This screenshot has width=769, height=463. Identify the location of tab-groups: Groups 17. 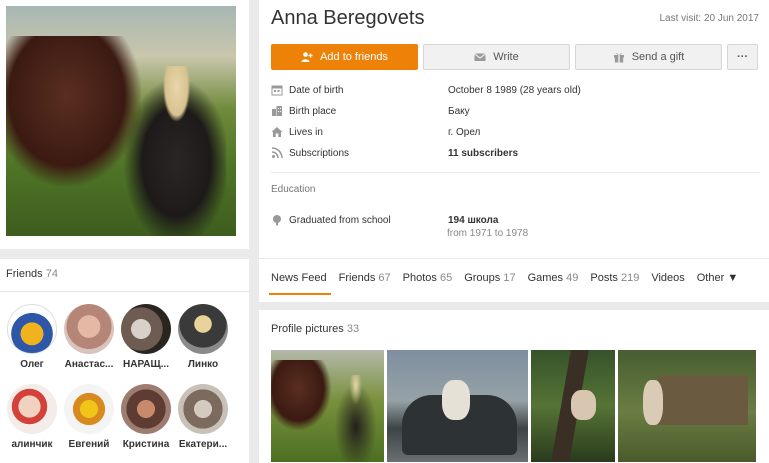
(489, 278).